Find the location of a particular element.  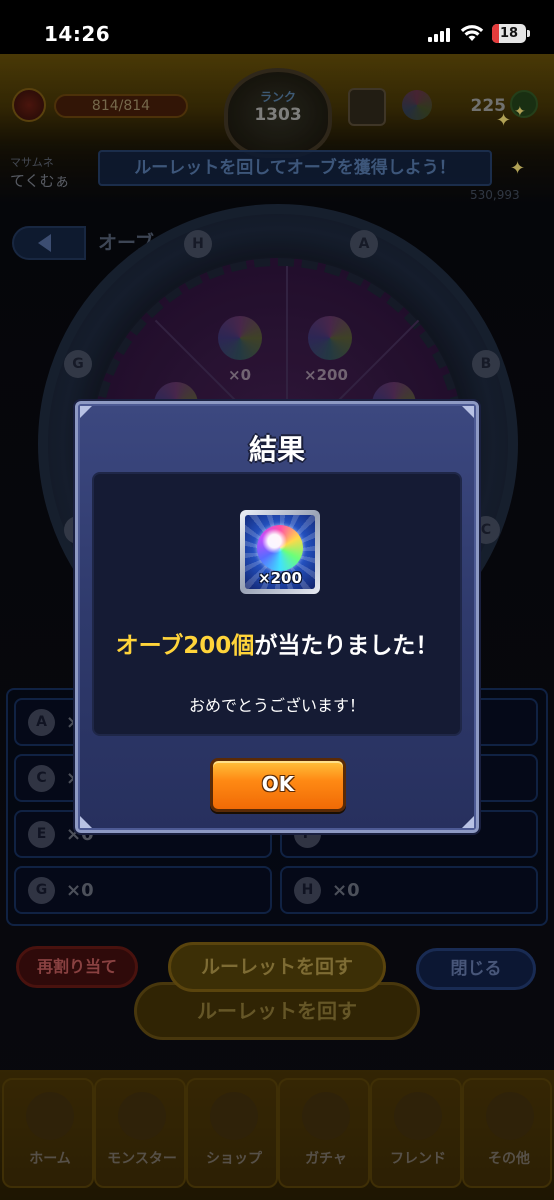

dialog-title: 結果 is located at coordinates (276, 449).